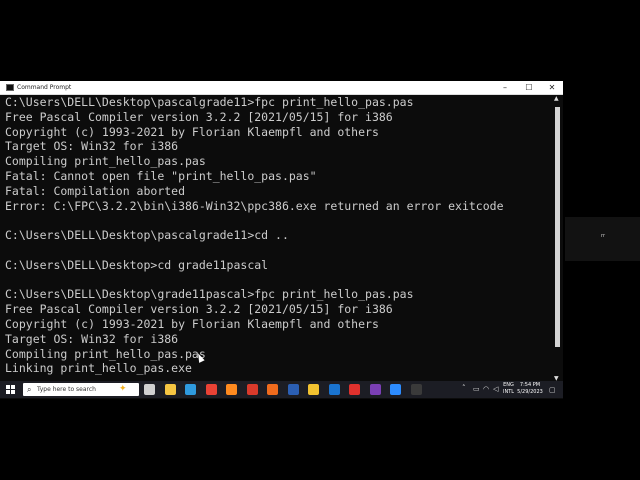 This screenshot has height=480, width=640. What do you see at coordinates (495, 389) in the screenshot?
I see `volume-icon: ◁` at bounding box center [495, 389].